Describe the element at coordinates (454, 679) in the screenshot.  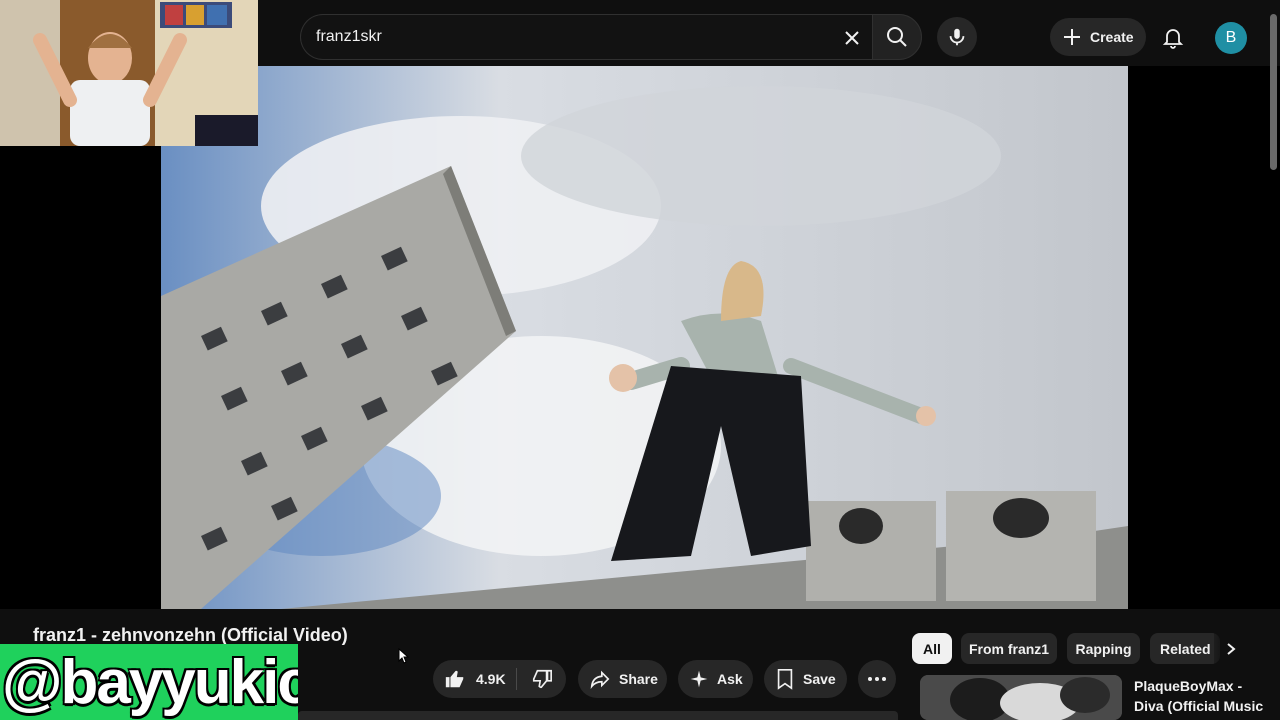
I see `thumbs-up-icon` at that location.